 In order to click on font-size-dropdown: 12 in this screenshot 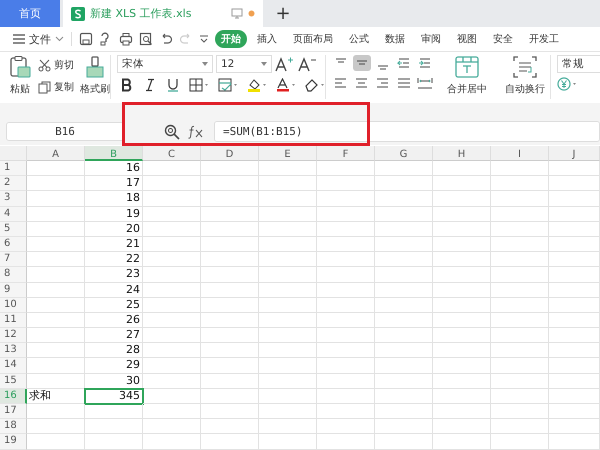, I will do `click(244, 64)`.